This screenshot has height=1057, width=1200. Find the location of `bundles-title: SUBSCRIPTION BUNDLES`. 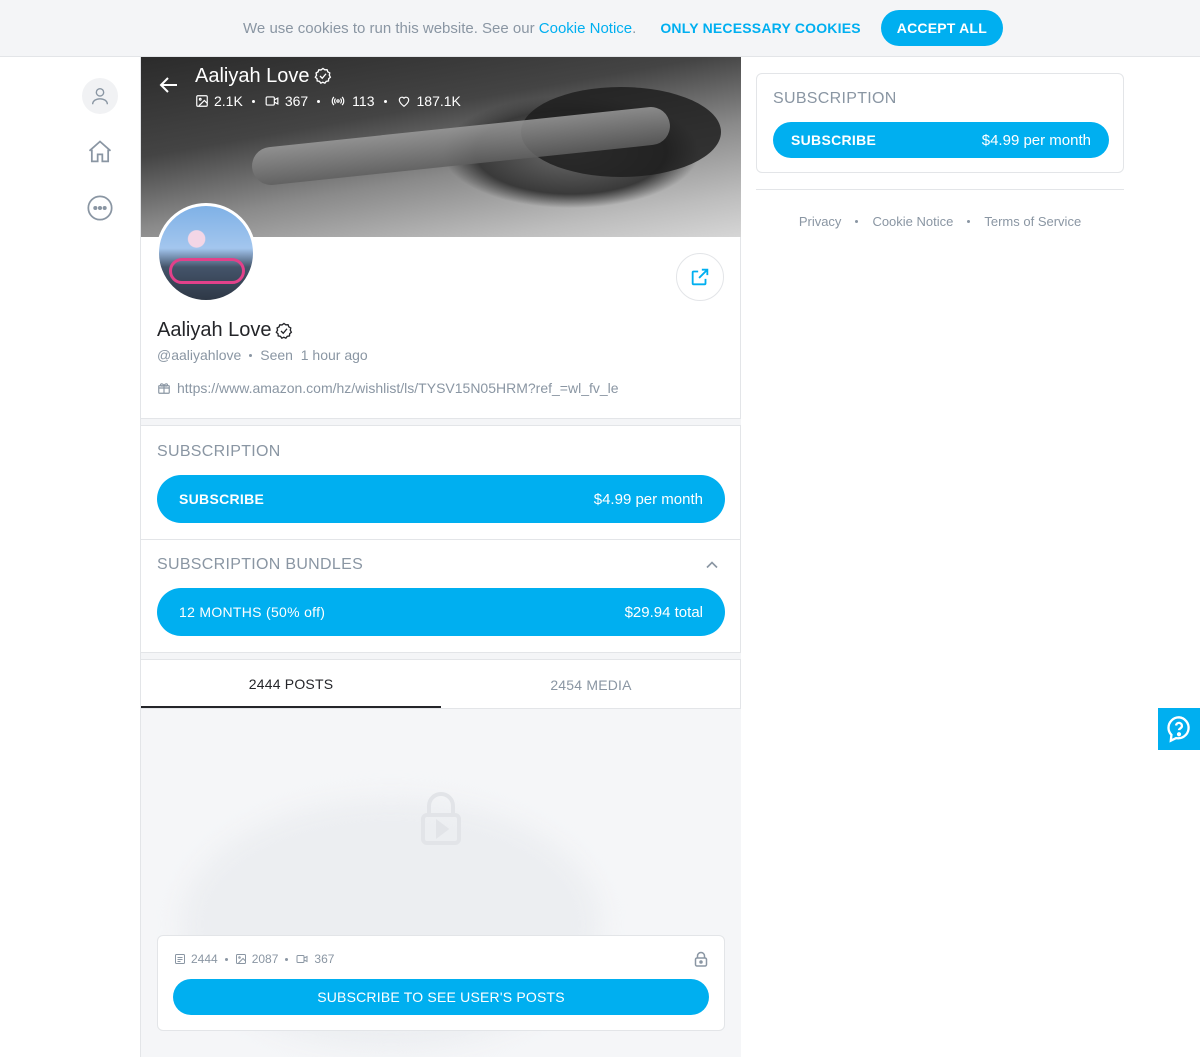

bundles-title: SUBSCRIPTION BUNDLES is located at coordinates (260, 564).